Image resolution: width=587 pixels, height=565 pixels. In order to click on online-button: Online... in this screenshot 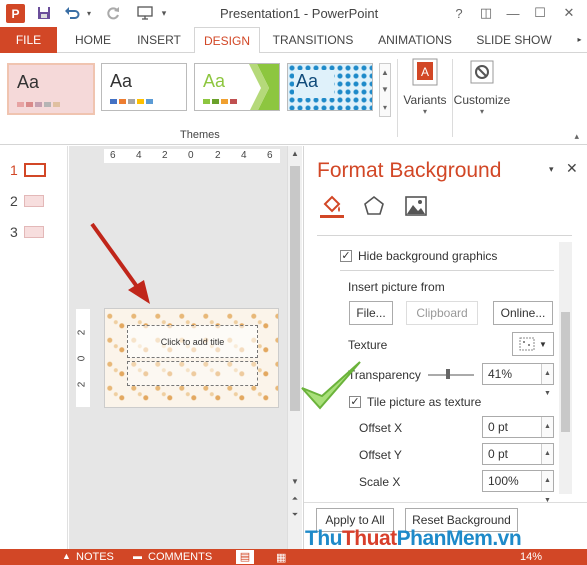, I will do `click(523, 313)`.